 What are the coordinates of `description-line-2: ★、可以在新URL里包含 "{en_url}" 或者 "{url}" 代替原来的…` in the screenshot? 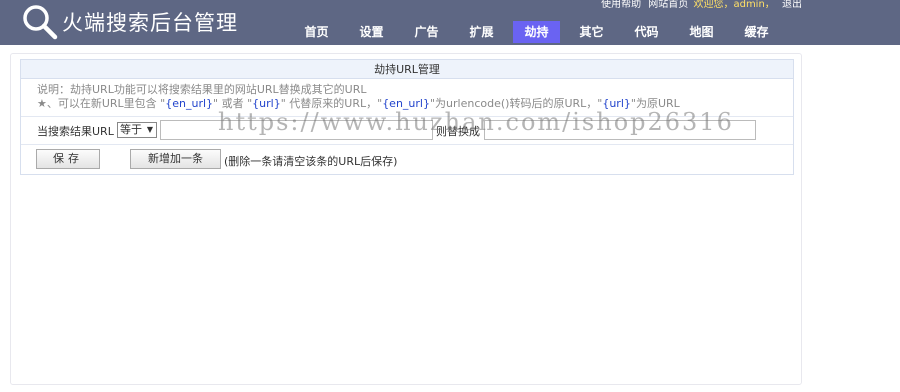 It's located at (415, 104).